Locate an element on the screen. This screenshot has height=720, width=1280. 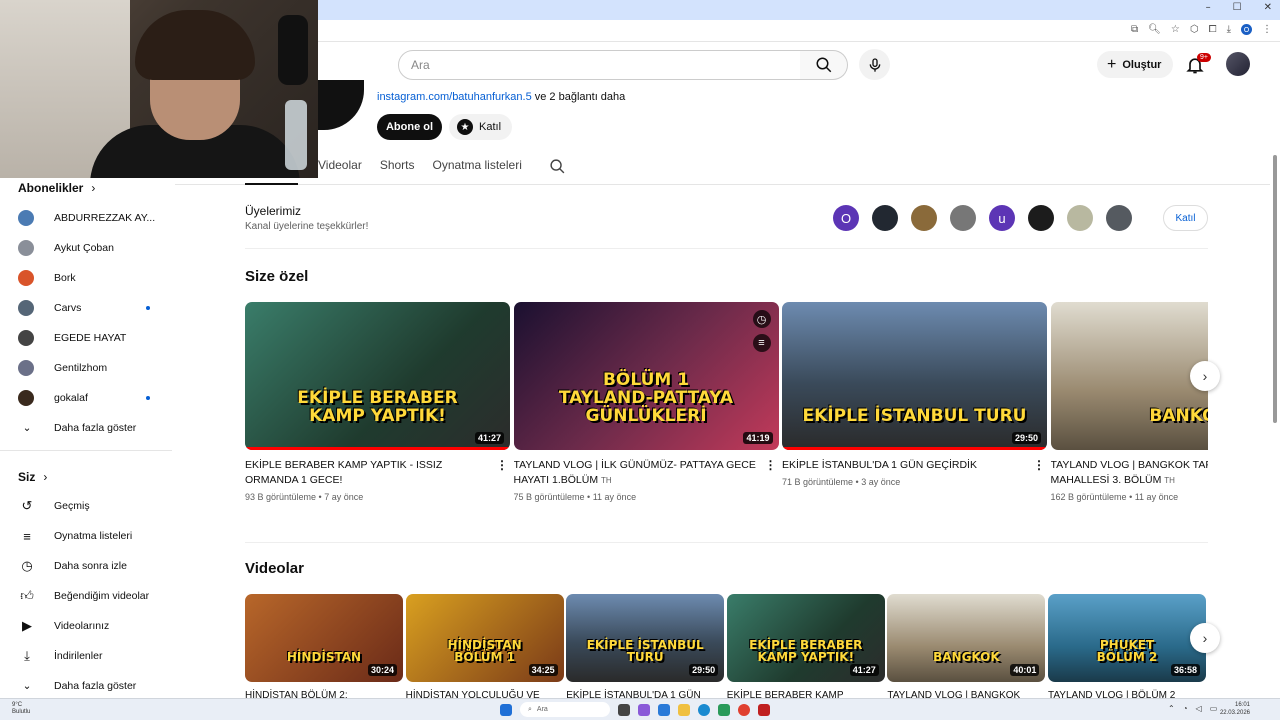
subscribe-button: Abone ol is located at coordinates (409, 127).